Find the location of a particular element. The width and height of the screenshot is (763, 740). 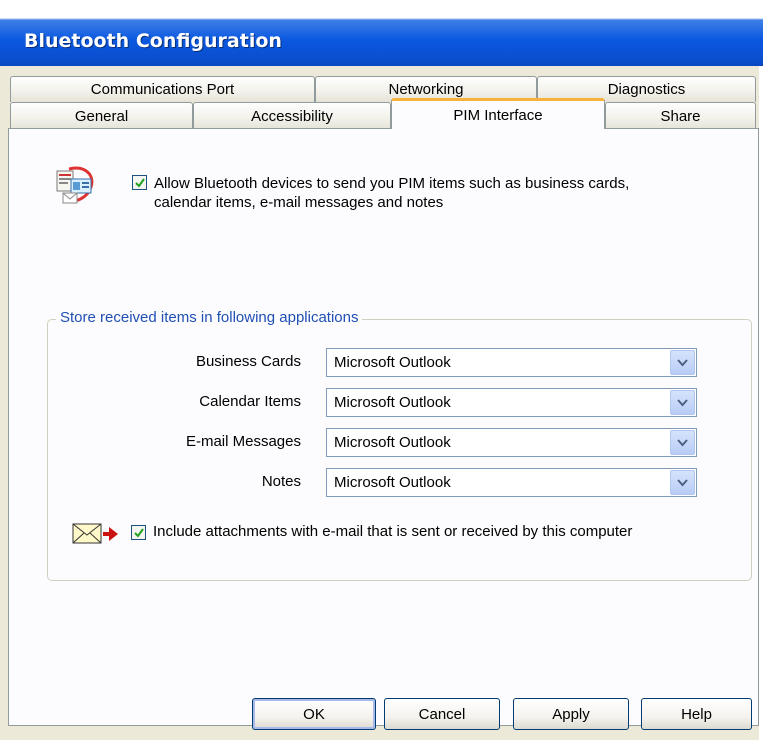

apply-button: Apply is located at coordinates (571, 714).